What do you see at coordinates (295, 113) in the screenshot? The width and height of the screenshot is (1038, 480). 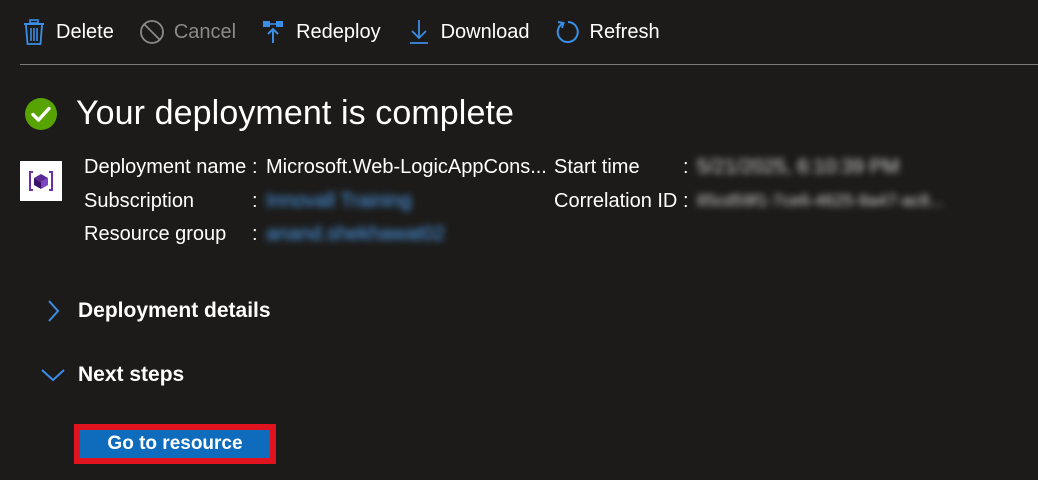 I see `page-title: Your deployment is complete` at bounding box center [295, 113].